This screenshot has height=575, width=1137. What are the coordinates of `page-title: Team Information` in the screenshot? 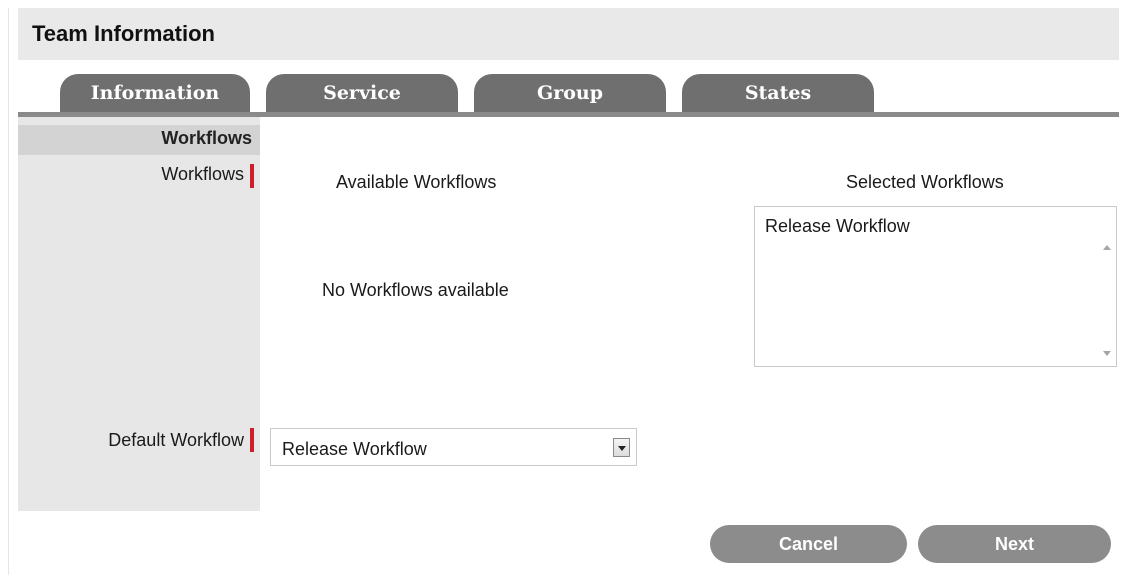 It's located at (123, 33).